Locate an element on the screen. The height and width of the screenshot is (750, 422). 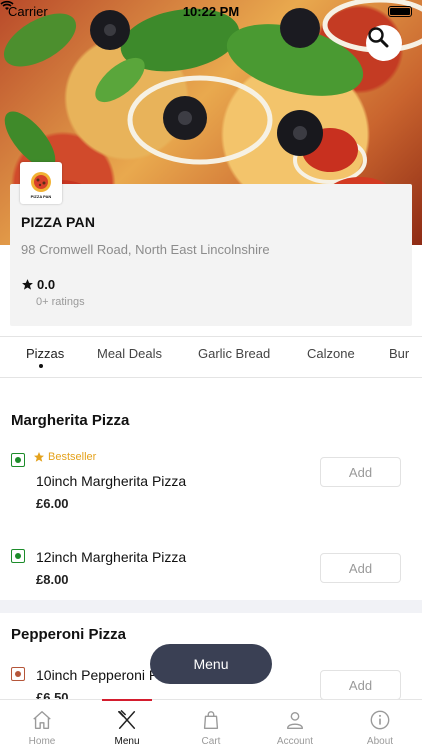
section-title-pepperoni: Pepperoni Pizza is located at coordinates (69, 634).